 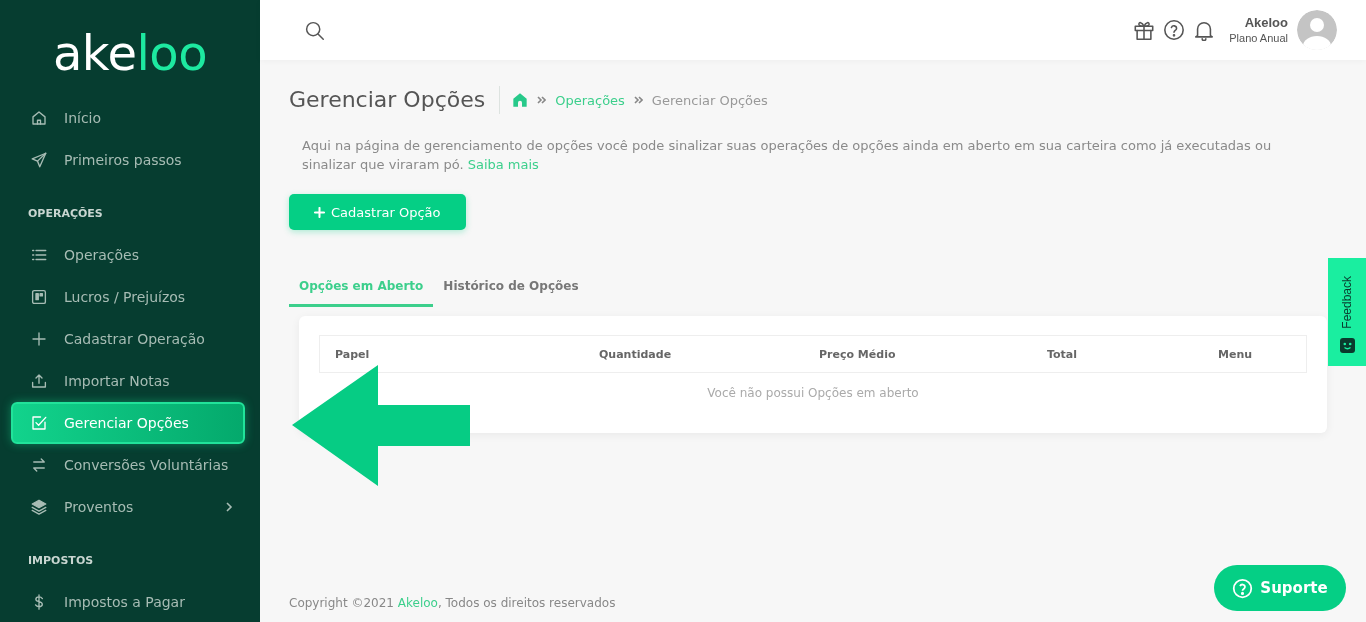 I want to click on description-text: Aqui na página de gerenciamento de opções você pode sinalizar suas operações de opções ainda em aberto em sua carteira como já executadas ou sinalizar que viraram pó. Saiba mais, so click(x=787, y=155).